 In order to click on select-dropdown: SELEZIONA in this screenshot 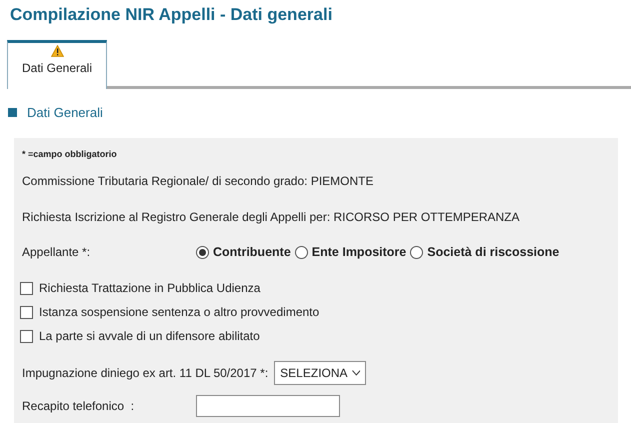, I will do `click(320, 373)`.